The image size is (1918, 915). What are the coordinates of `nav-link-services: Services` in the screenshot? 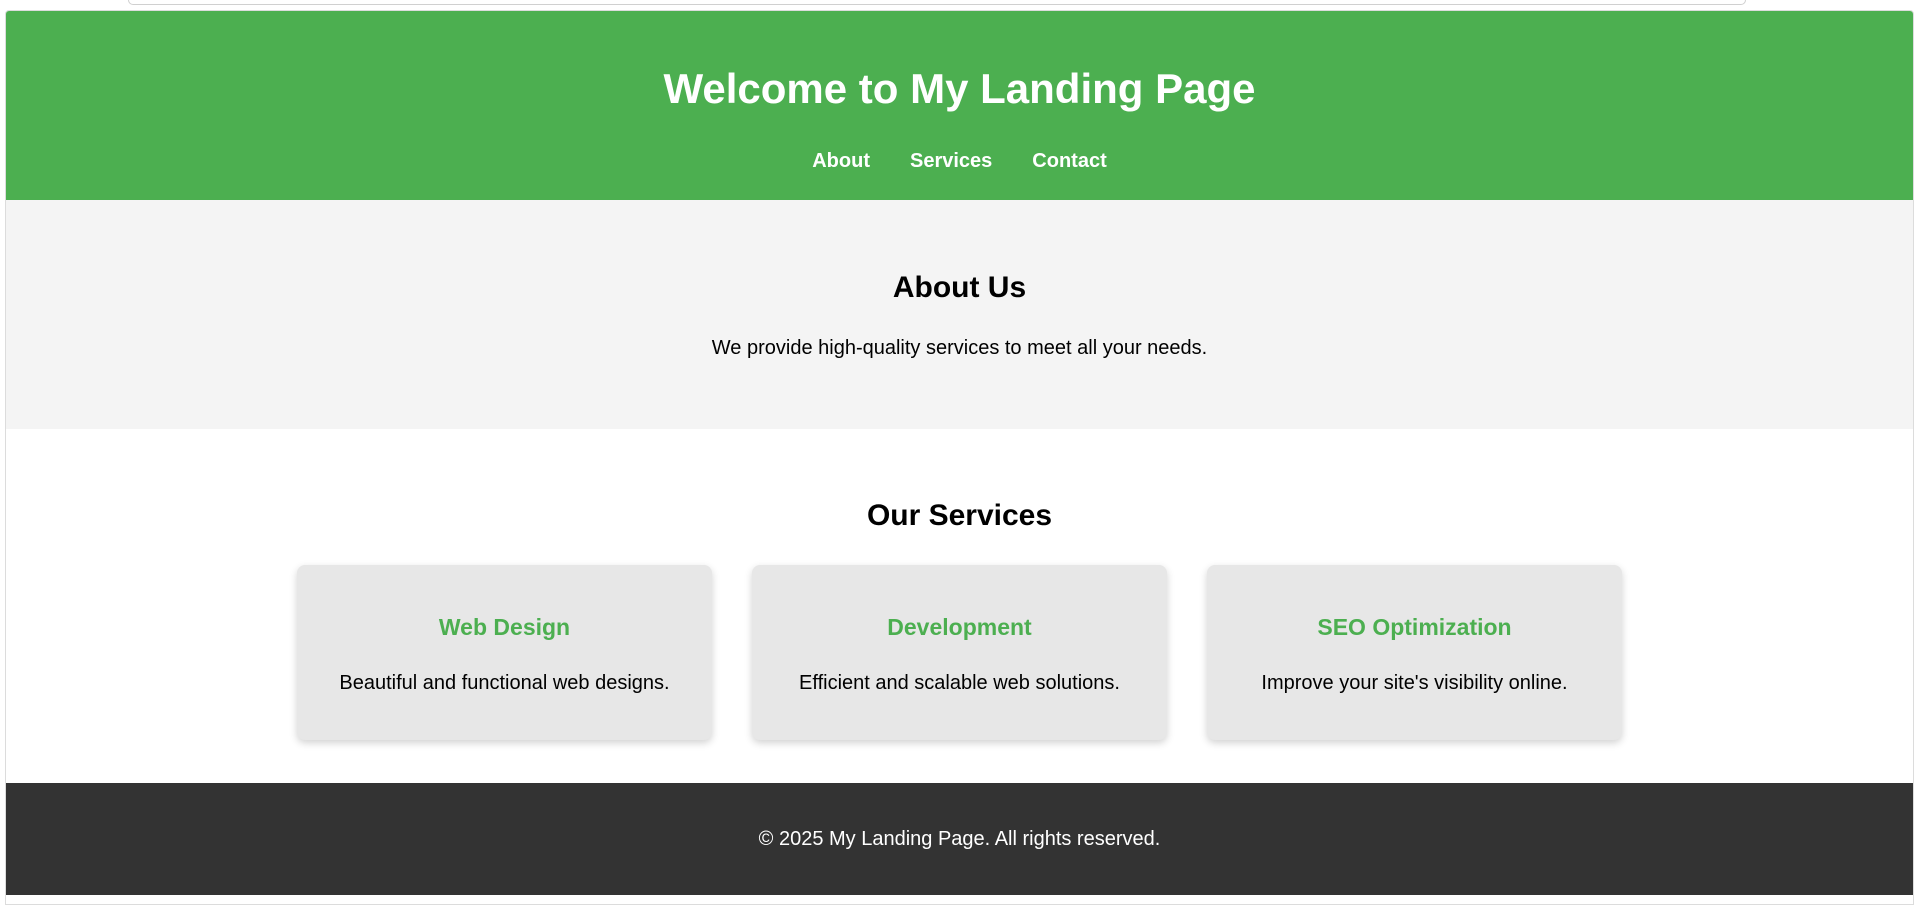 It's located at (951, 161).